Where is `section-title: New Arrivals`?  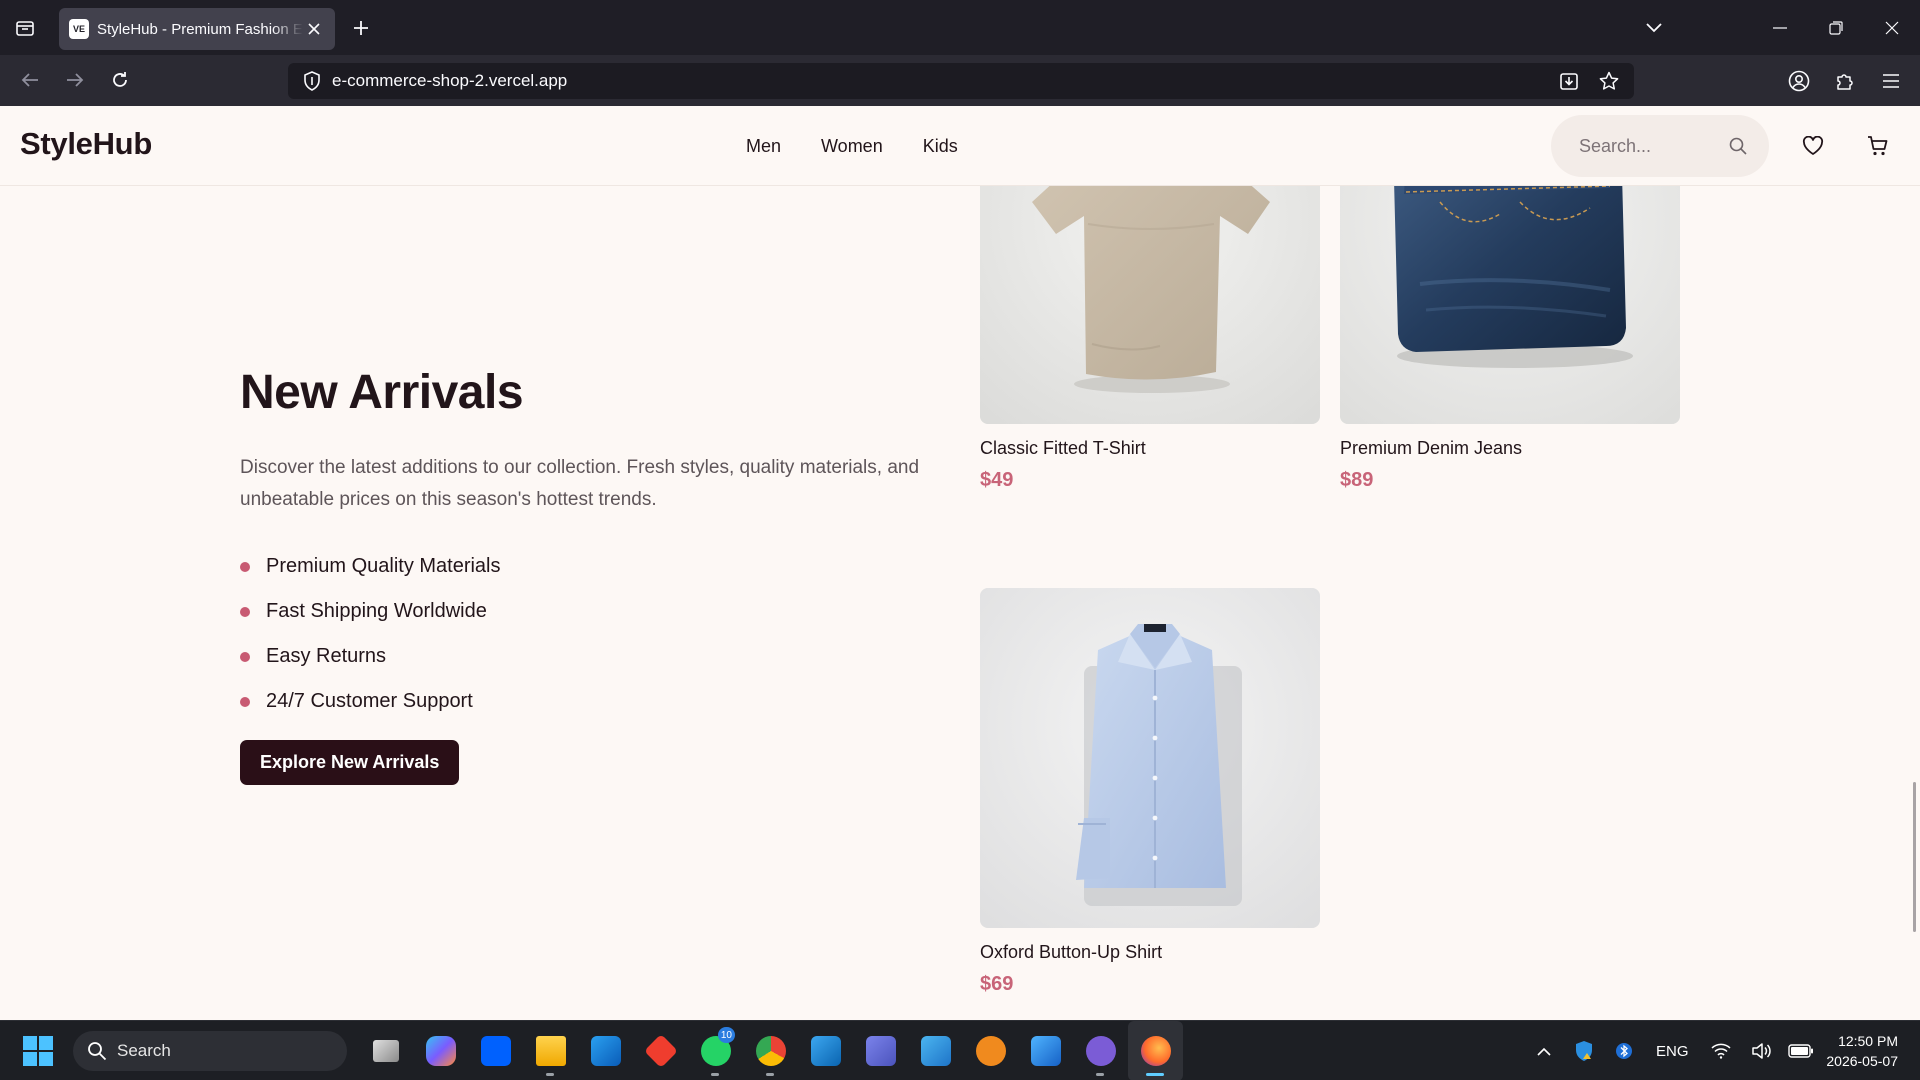
section-title: New Arrivals is located at coordinates (382, 392).